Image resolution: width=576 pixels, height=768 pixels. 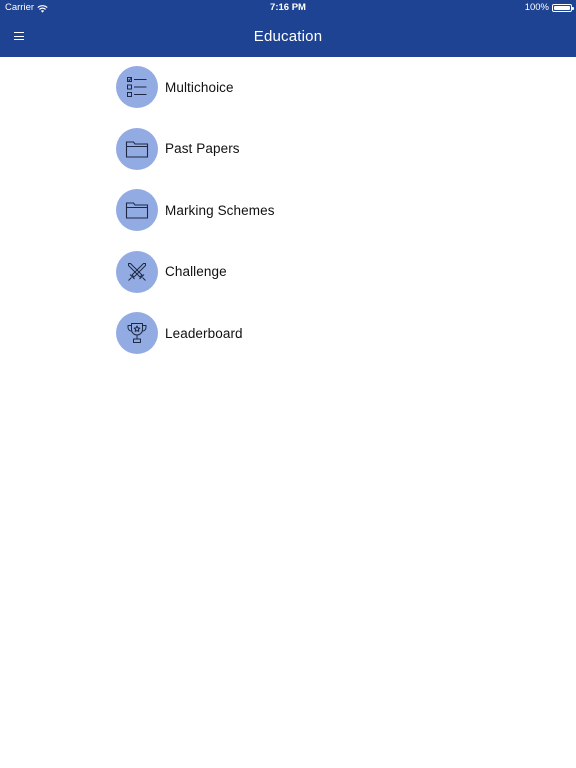 I want to click on navigation-bar: Education, so click(x=288, y=36).